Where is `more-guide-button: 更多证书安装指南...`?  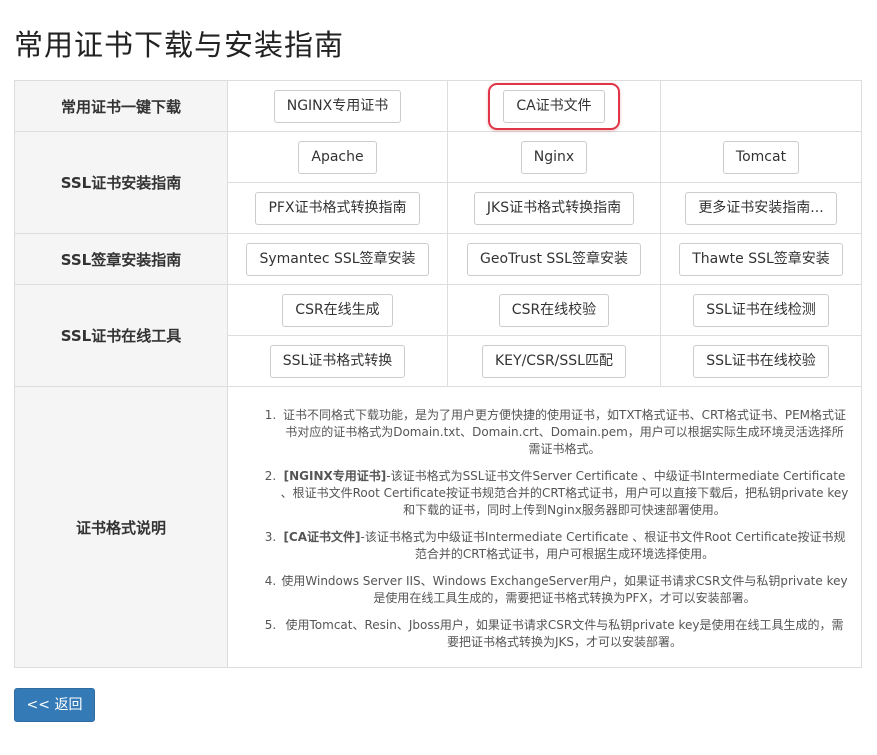
more-guide-button: 更多证书安装指南... is located at coordinates (761, 208).